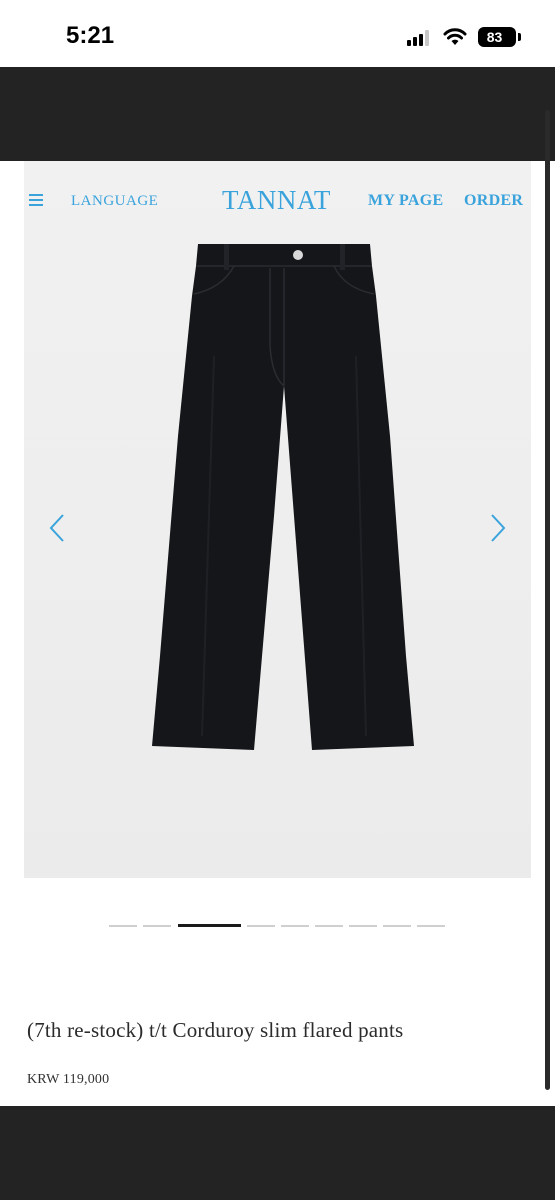 This screenshot has height=1200, width=555. I want to click on site-nav: LANGUAGE TANNAT MY PAGE ORDER, so click(277, 201).